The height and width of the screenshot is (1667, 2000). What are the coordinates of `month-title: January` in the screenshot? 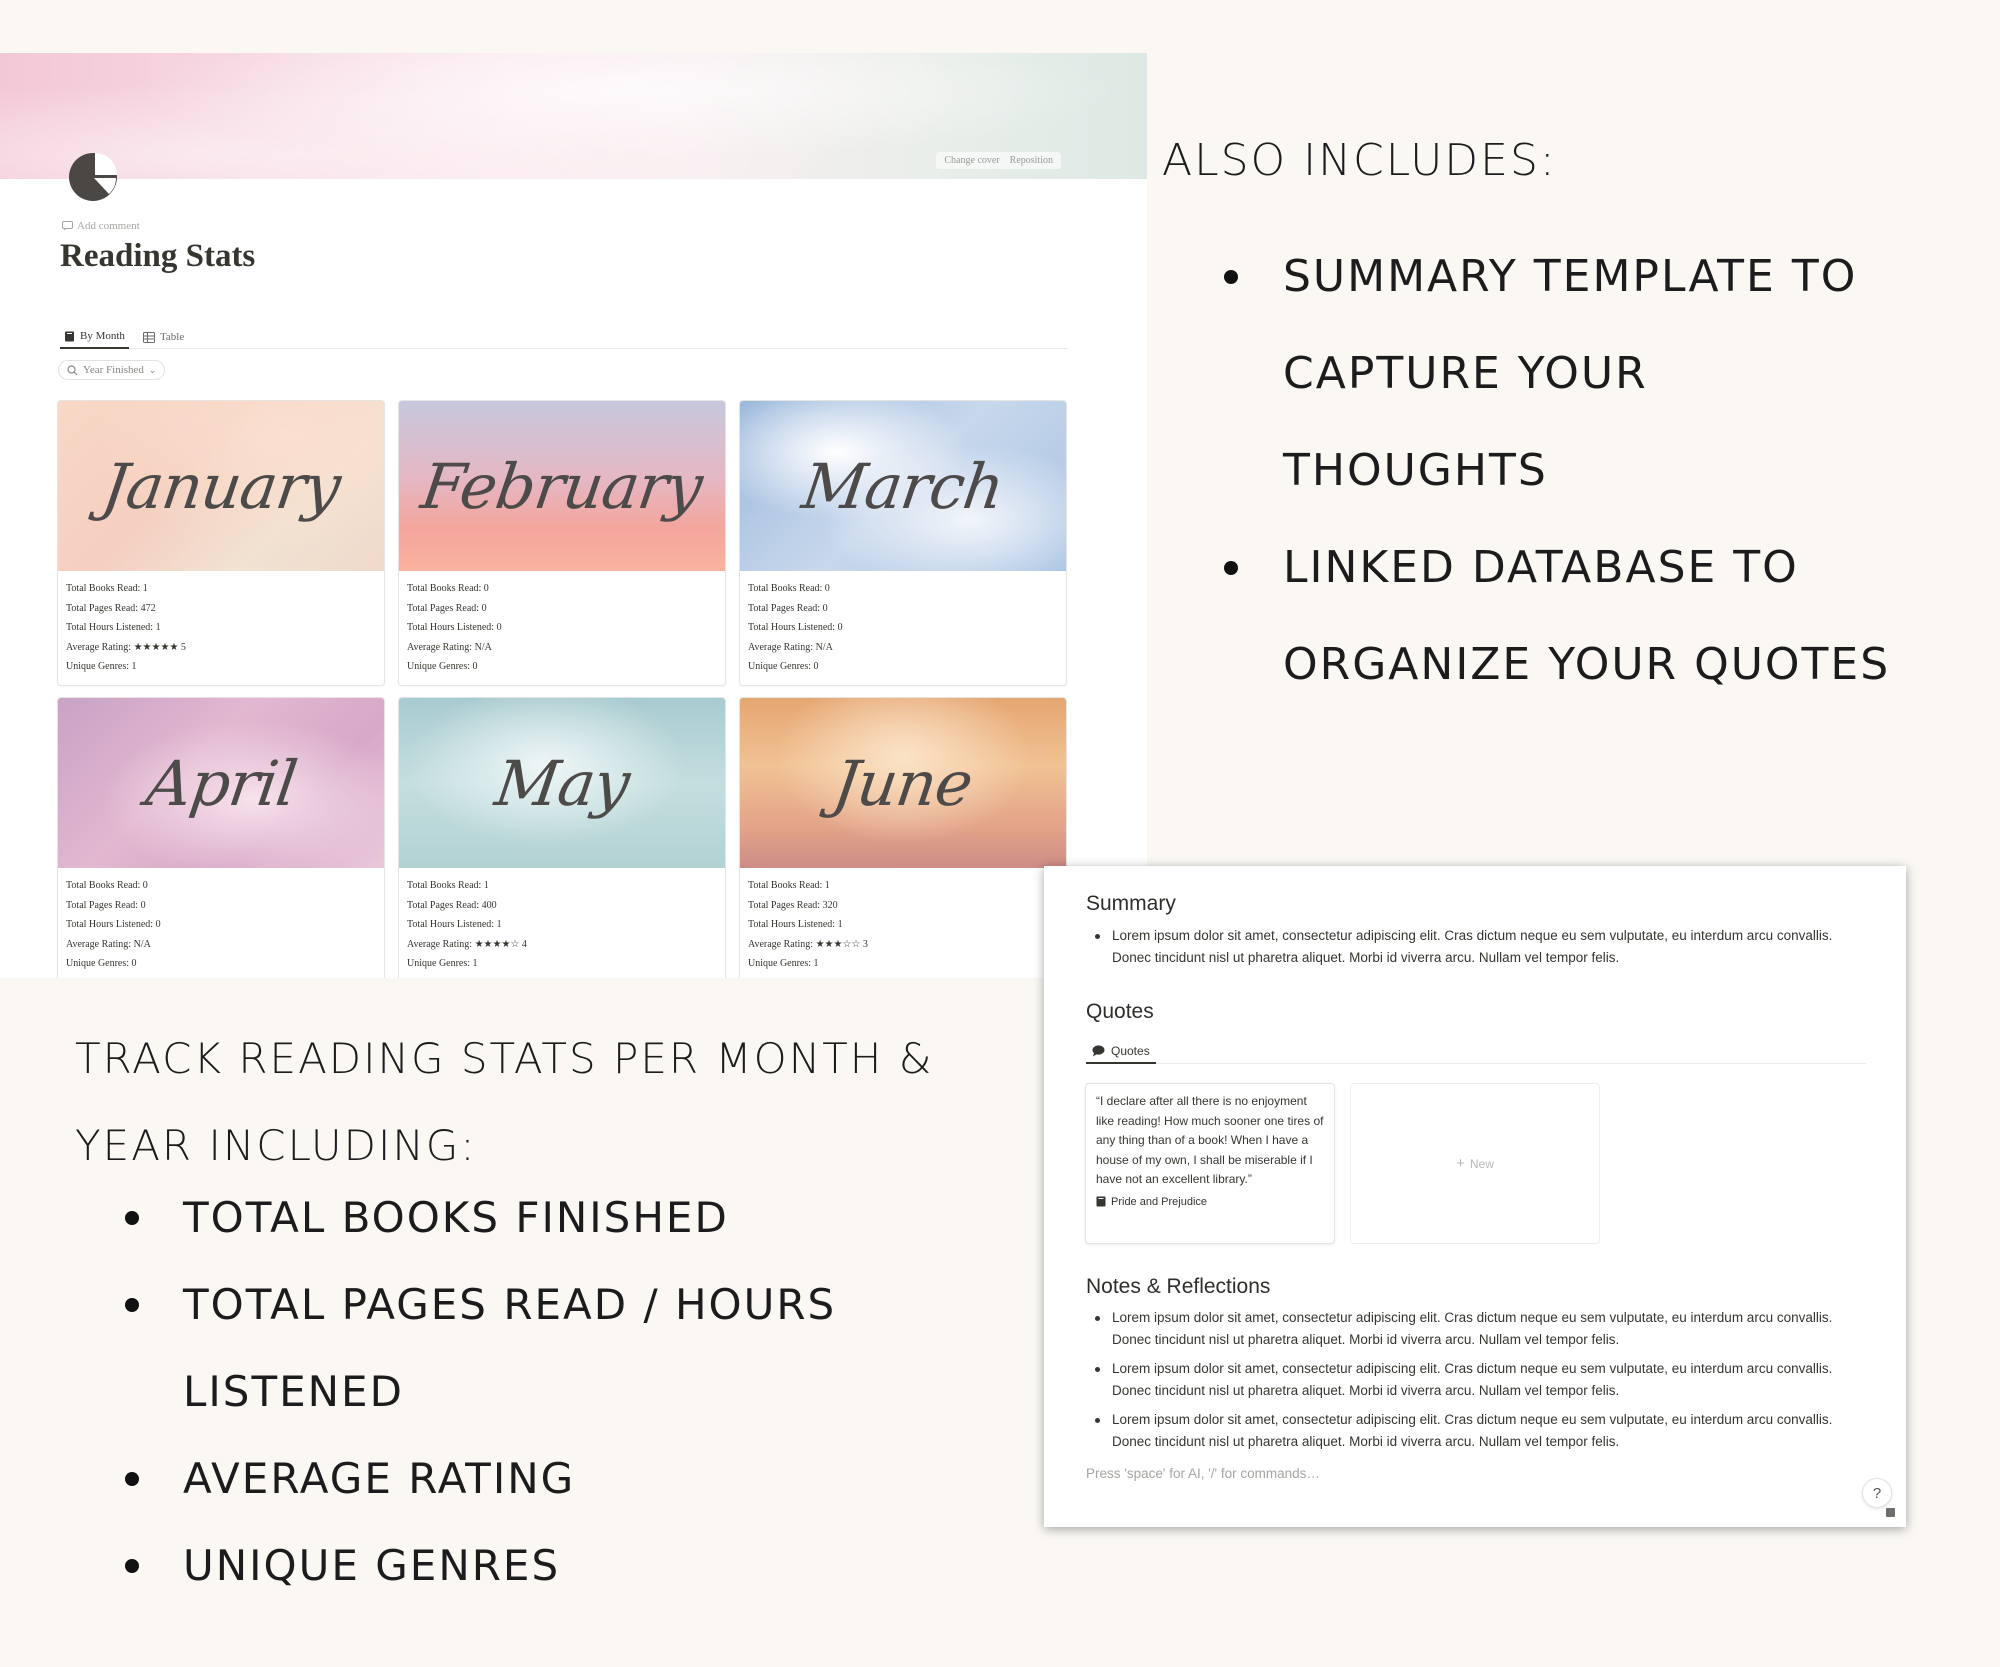 It's located at (221, 486).